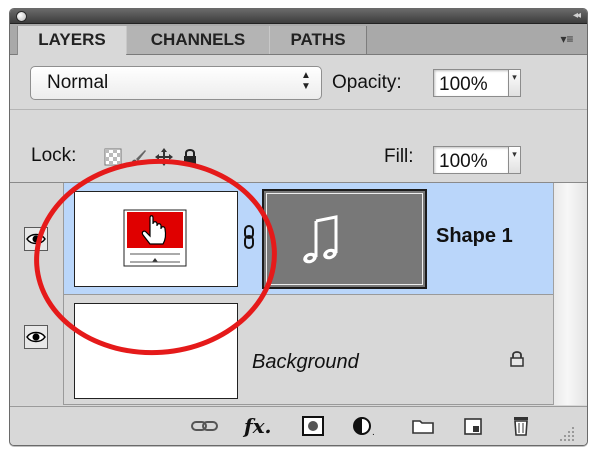  I want to click on layer-lock-icon, so click(517, 359).